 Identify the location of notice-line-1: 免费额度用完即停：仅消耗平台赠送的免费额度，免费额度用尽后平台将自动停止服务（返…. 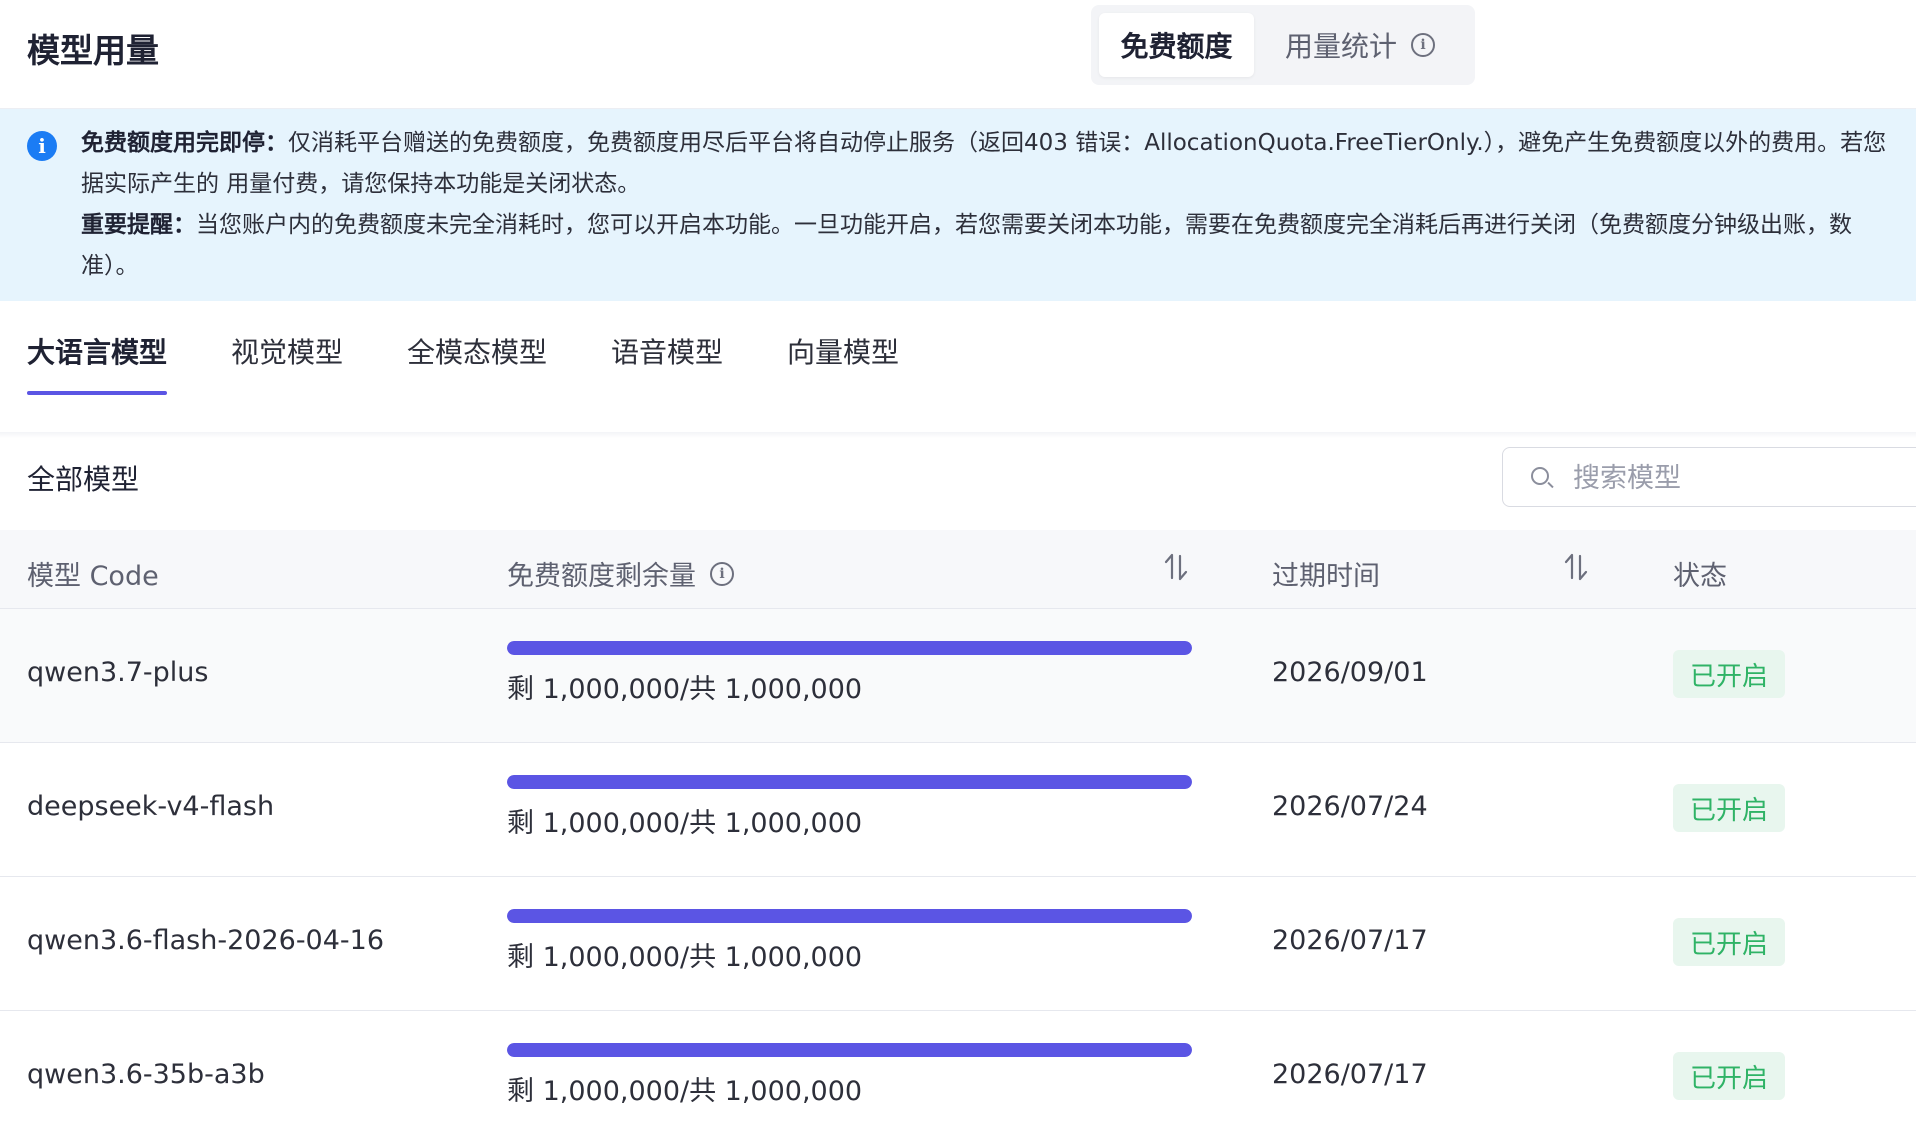
(983, 143).